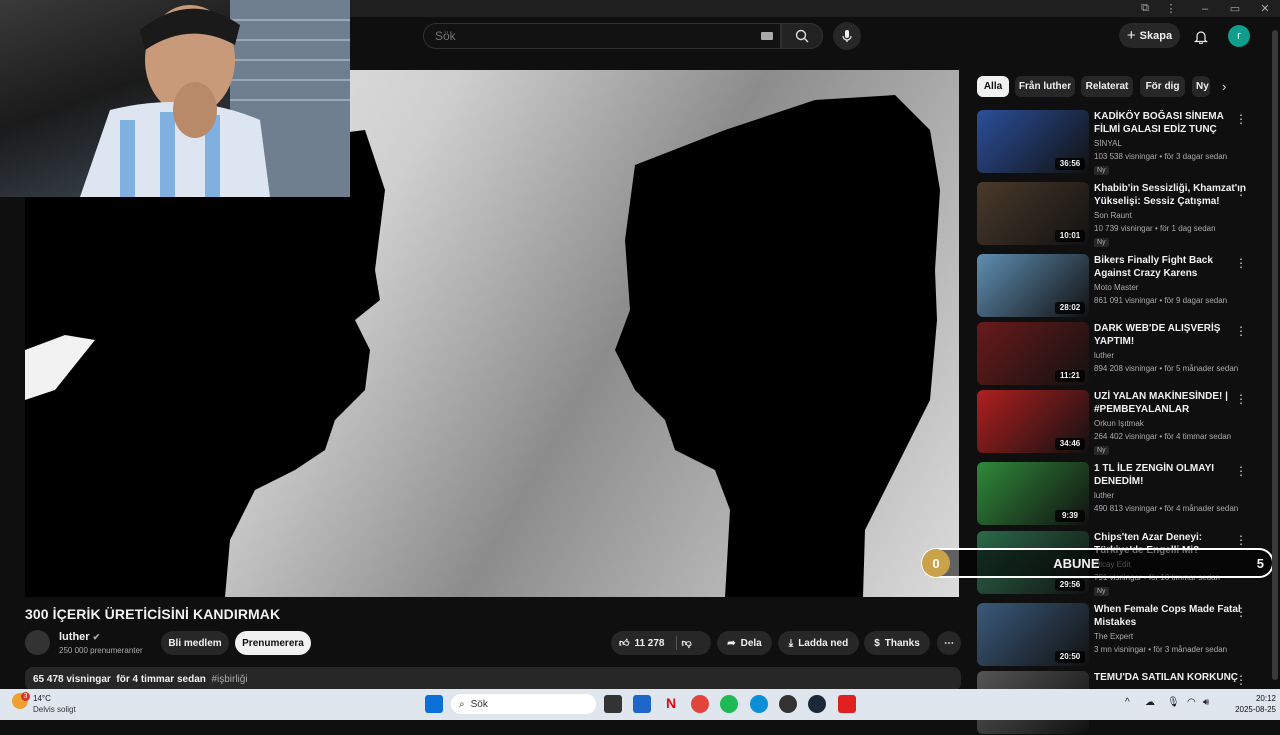 The height and width of the screenshot is (735, 1280). I want to click on volume-icon: 🔊︎, so click(1206, 702).